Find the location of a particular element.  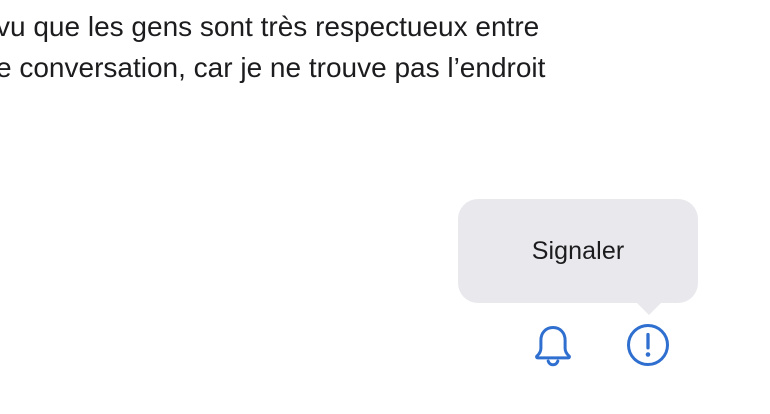

exclamation-circle-icon is located at coordinates (648, 345).